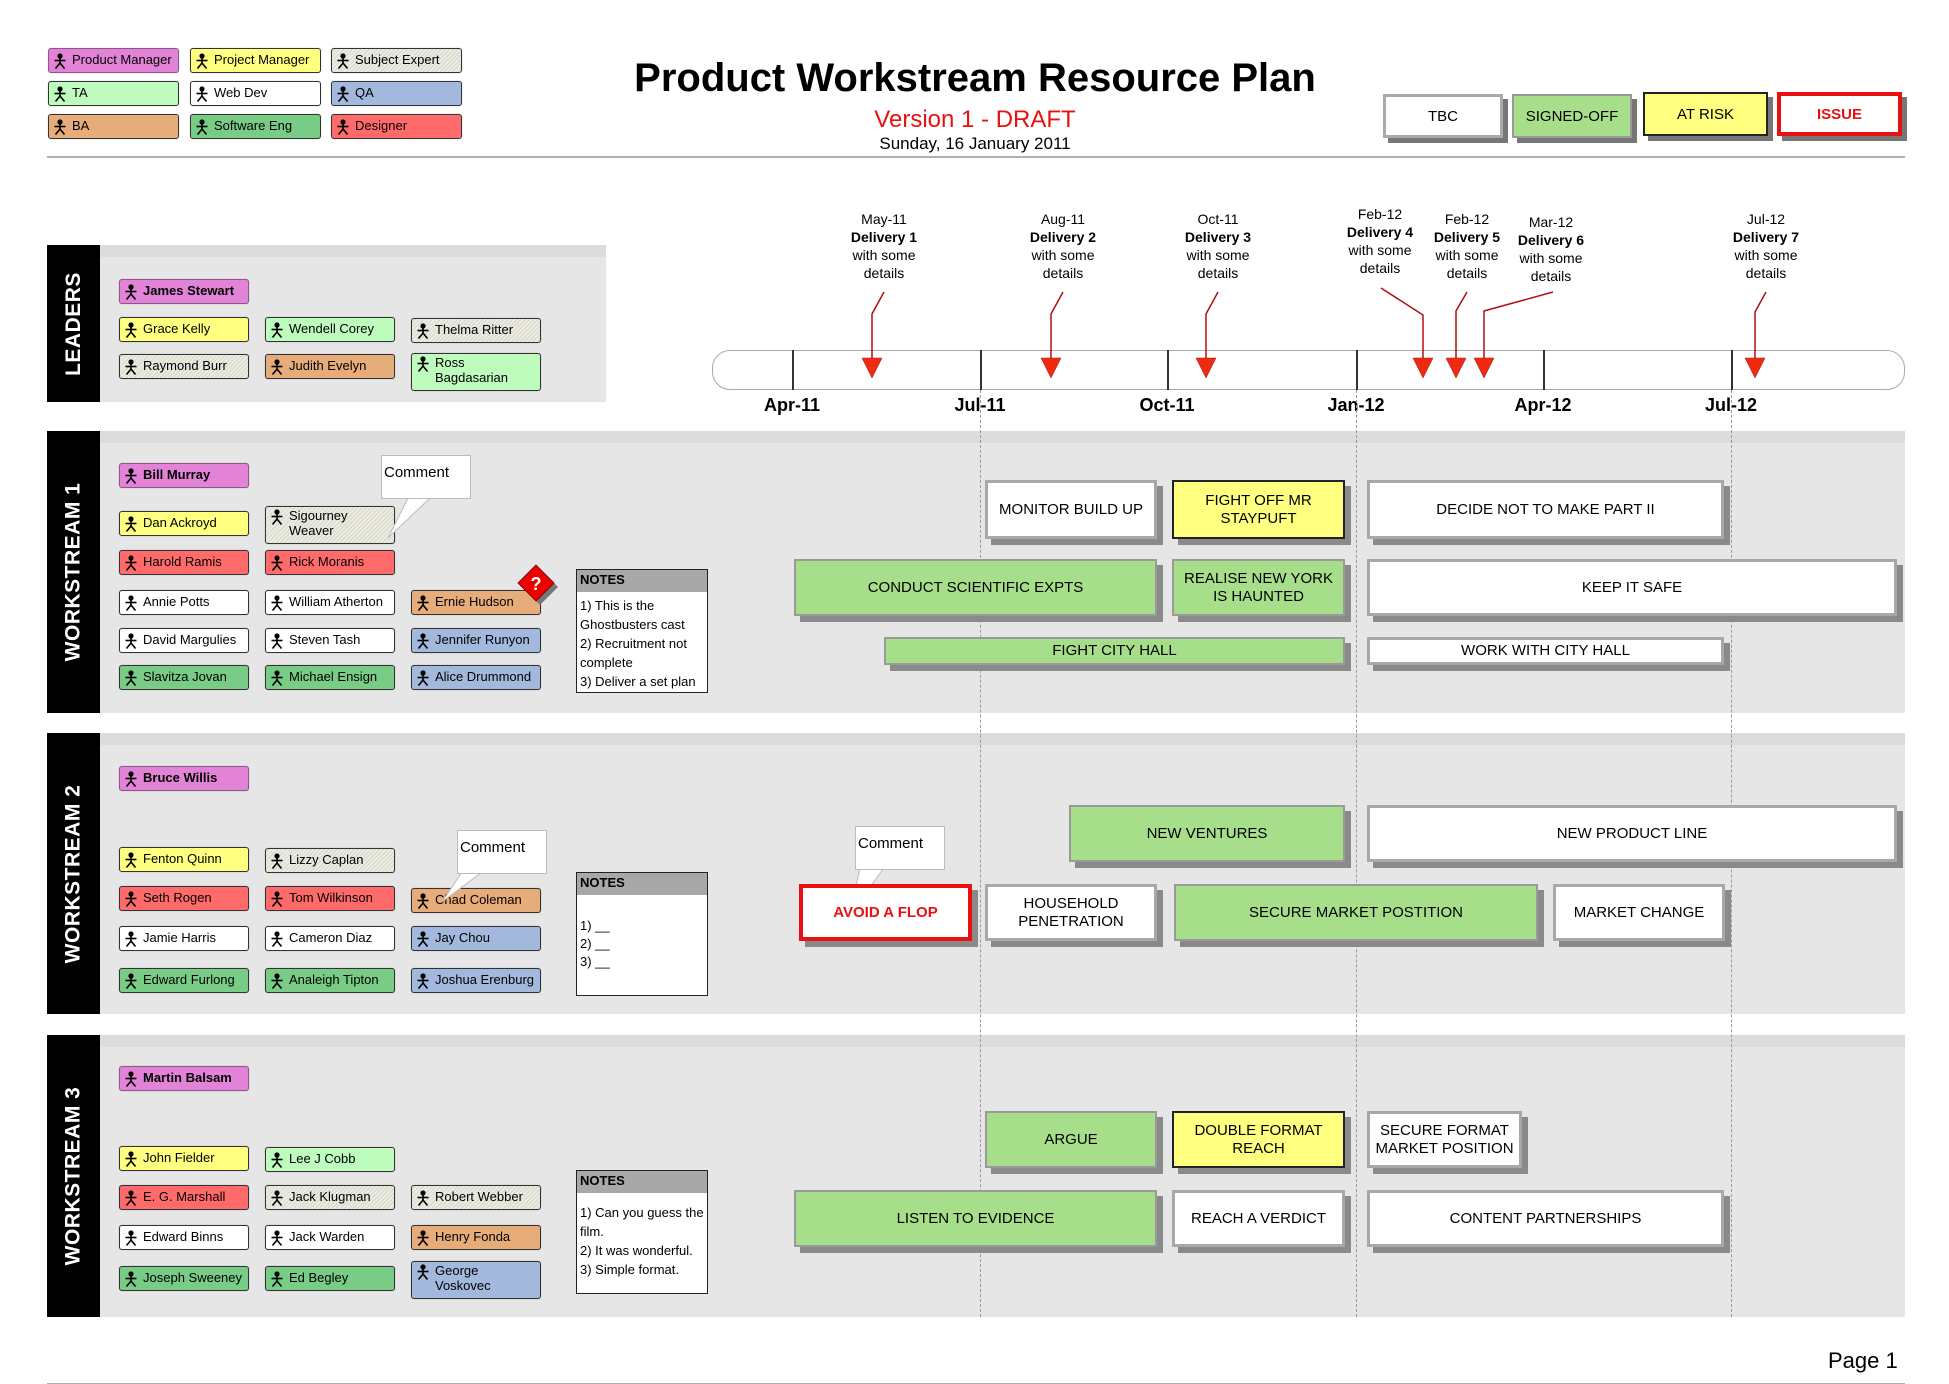 The height and width of the screenshot is (1384, 1949). I want to click on task-bar: NEW PRODUCT LINE, so click(1632, 833).